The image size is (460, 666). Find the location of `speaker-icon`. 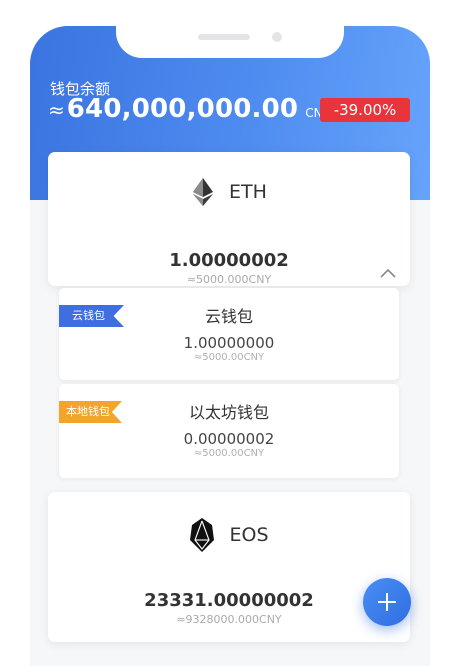

speaker-icon is located at coordinates (224, 37).